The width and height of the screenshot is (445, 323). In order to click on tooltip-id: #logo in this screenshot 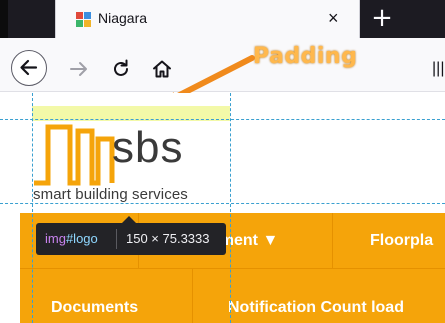, I will do `click(81, 238)`.